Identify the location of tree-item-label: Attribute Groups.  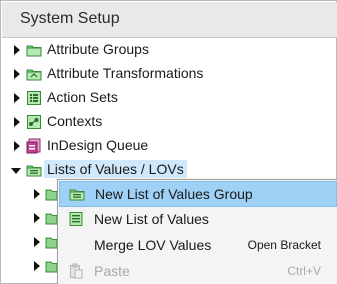
(98, 49).